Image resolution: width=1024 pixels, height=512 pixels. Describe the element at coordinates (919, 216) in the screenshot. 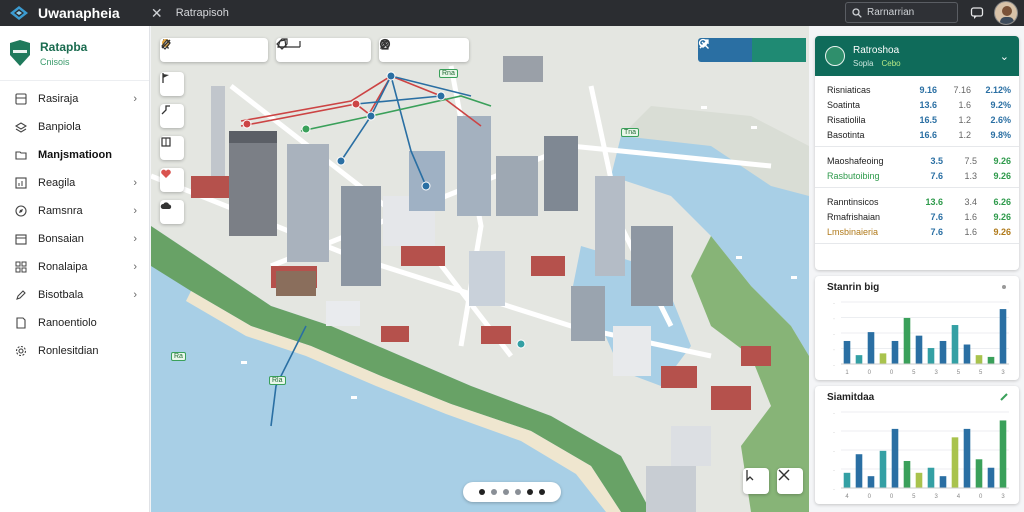

I see `stat-row: Rmafrishaian 7.6 1.6 9.26` at that location.